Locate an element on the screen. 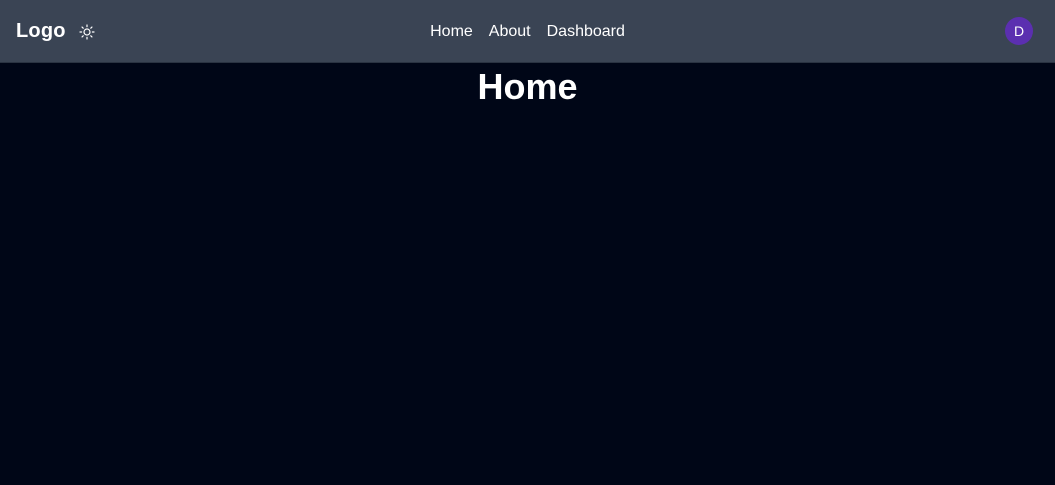 Image resolution: width=1055 pixels, height=485 pixels. logo: Logo is located at coordinates (41, 31).